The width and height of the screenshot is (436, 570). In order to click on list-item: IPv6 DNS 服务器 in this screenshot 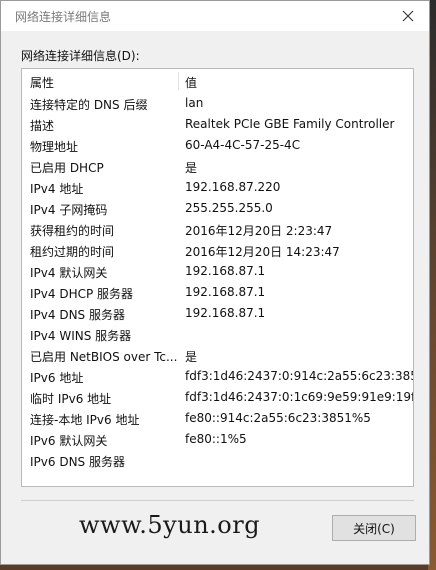, I will do `click(217, 460)`.